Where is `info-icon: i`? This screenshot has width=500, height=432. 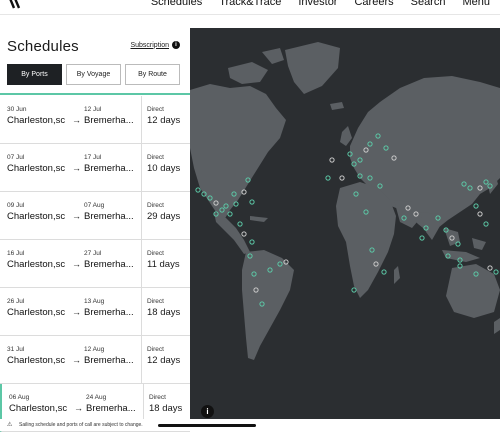 info-icon: i is located at coordinates (176, 45).